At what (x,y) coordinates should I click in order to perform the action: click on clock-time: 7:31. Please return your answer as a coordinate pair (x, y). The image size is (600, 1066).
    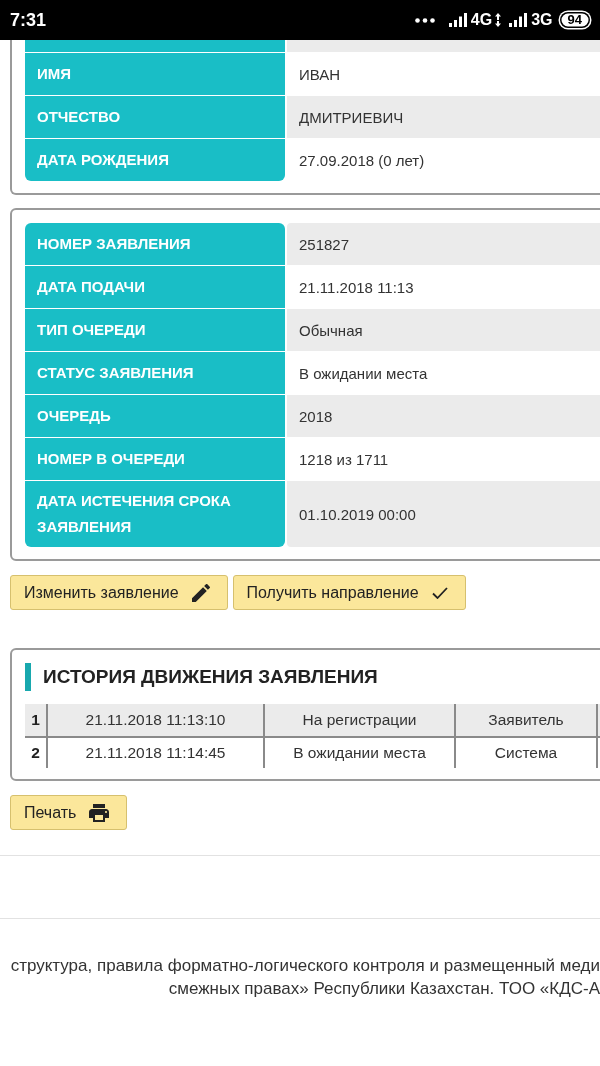
    Looking at the image, I should click on (28, 20).